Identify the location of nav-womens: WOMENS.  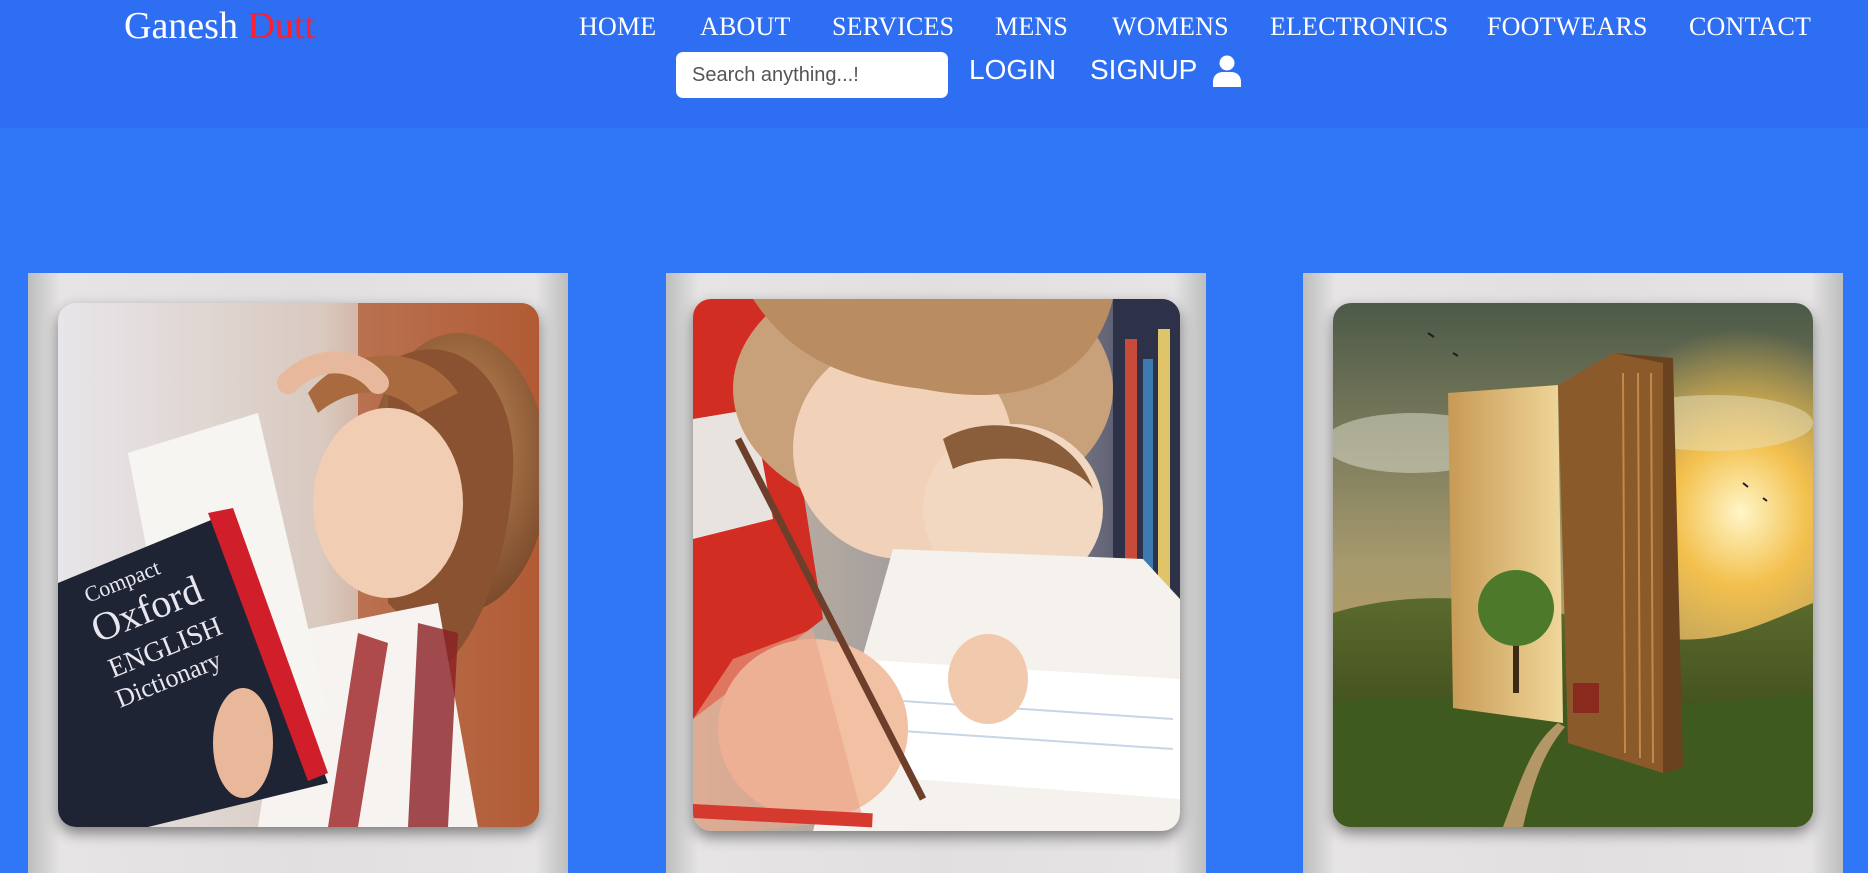
(1170, 27).